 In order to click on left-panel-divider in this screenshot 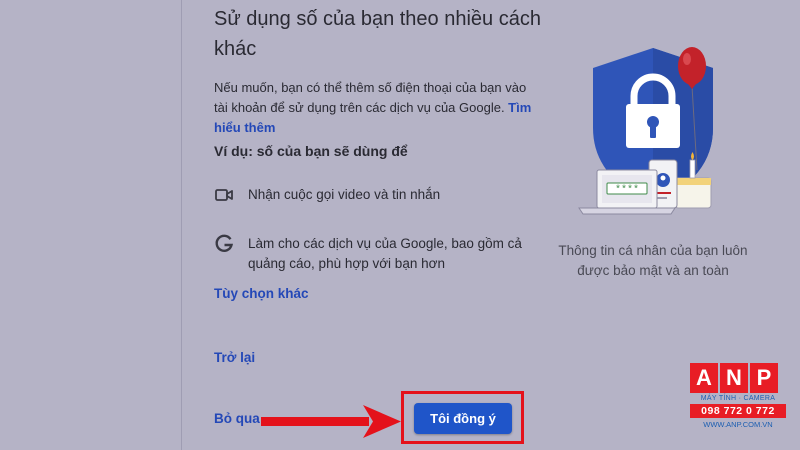, I will do `click(181, 225)`.